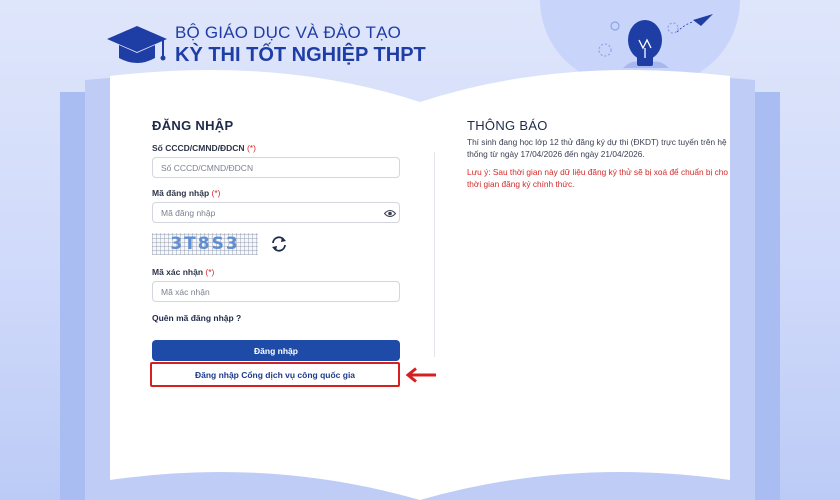 This screenshot has width=840, height=500. I want to click on org-name: BỘ GIÁO DỤC VÀ ĐÀO TẠO, so click(288, 32).